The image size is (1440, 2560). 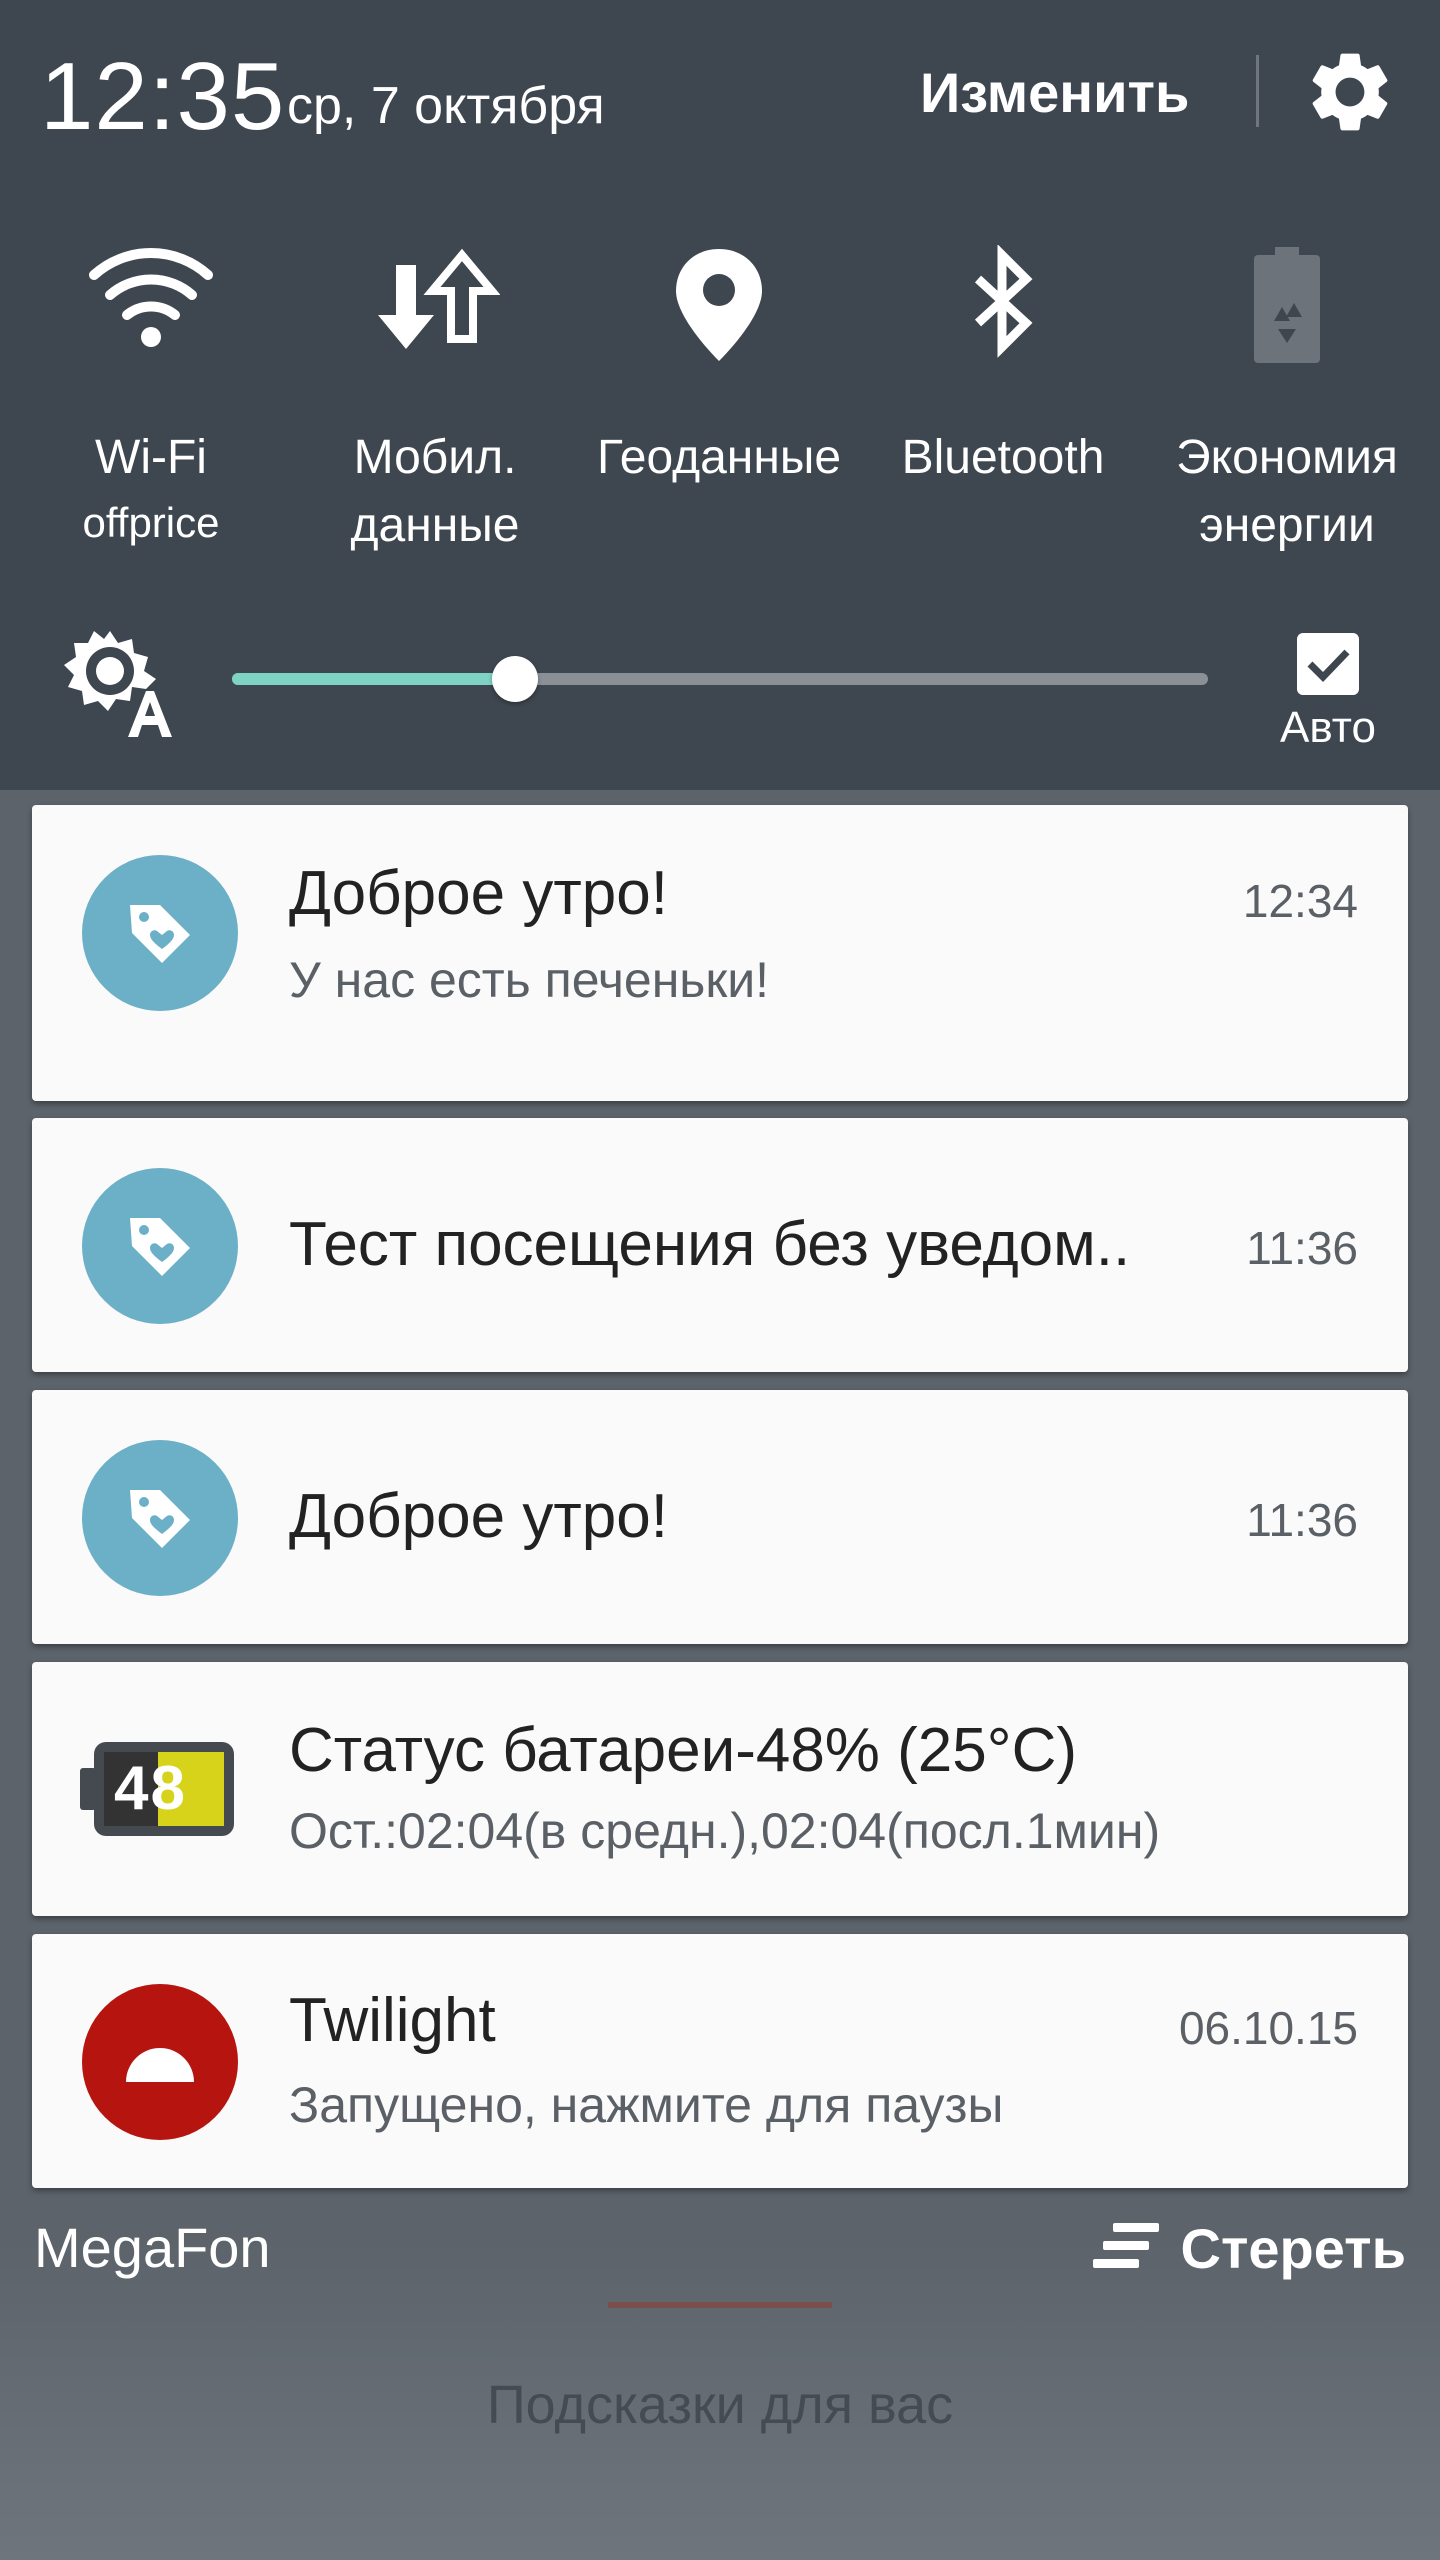 I want to click on notification-time: 12:34, so click(x=1300, y=901).